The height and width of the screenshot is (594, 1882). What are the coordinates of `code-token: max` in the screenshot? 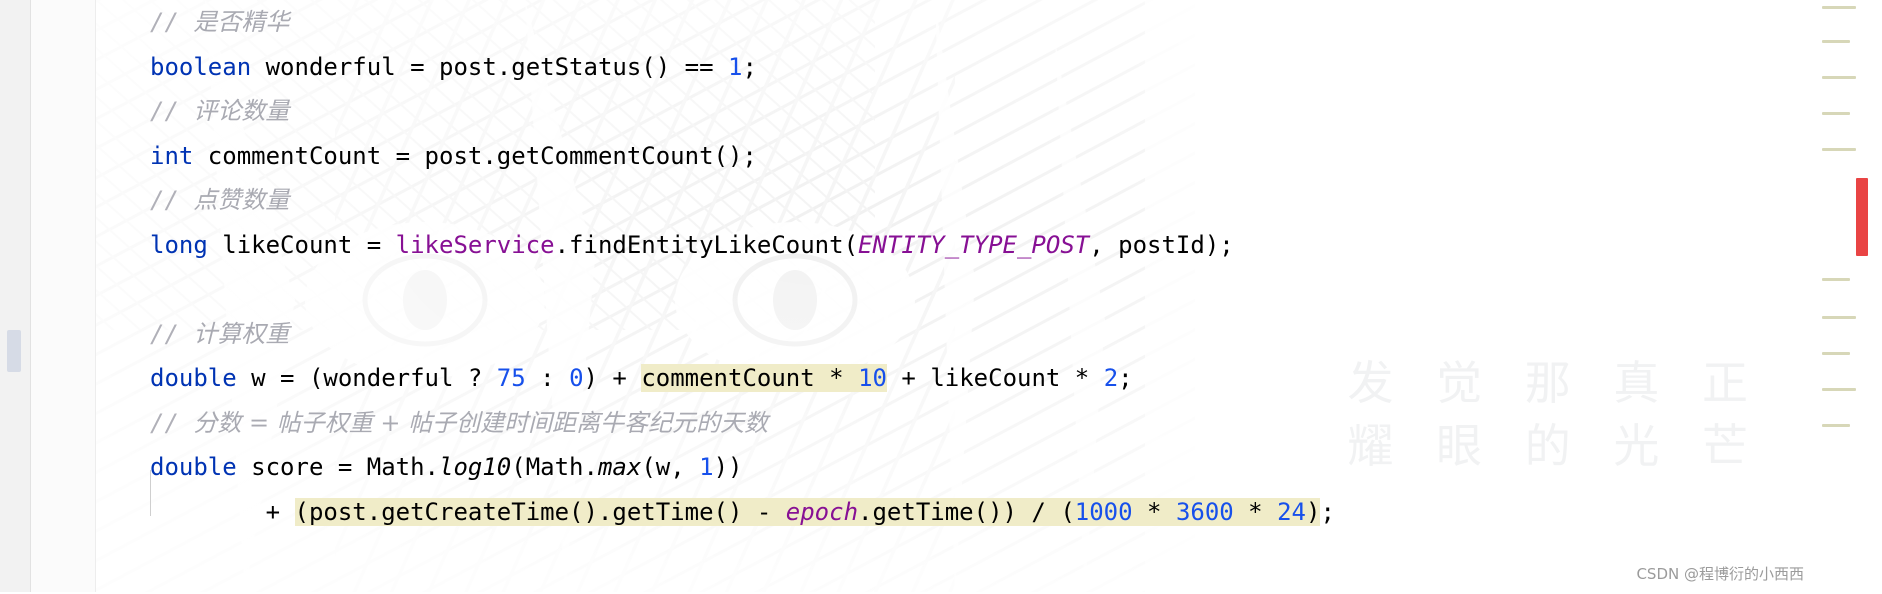 It's located at (619, 467).